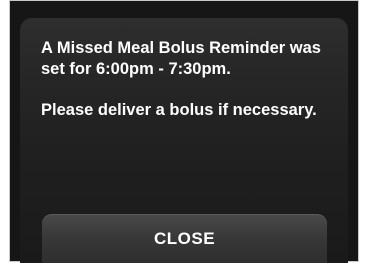 This screenshot has width=368, height=268. Describe the element at coordinates (179, 110) in the screenshot. I see `instruction-text: Please deliver a bolus if necessary.` at that location.